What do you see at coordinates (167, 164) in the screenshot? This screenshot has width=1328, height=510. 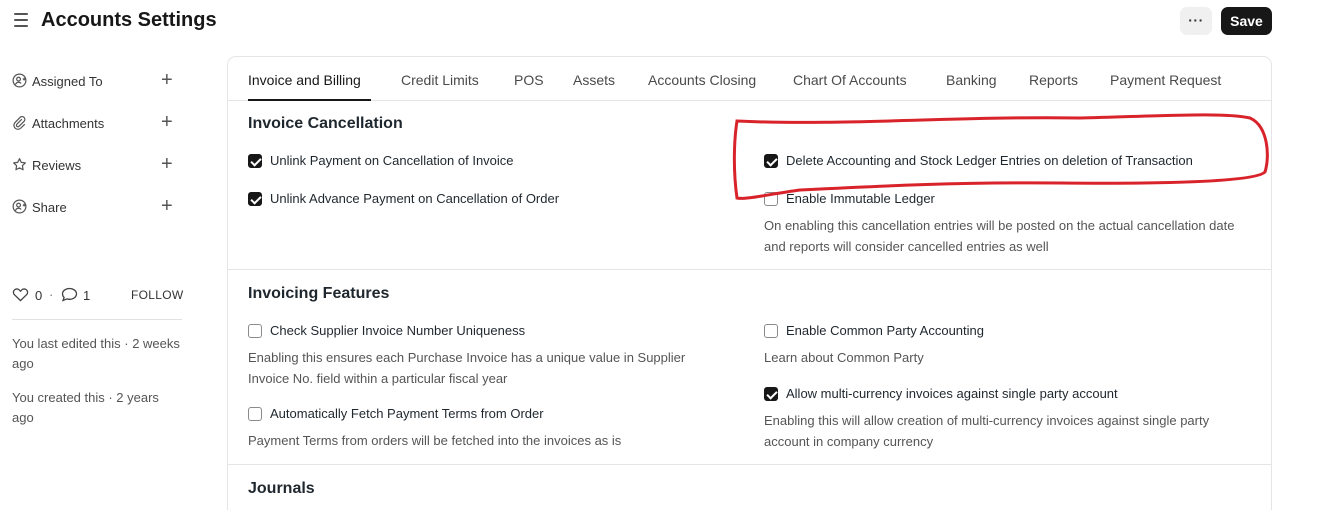 I see `add-review-plus-icon: +` at bounding box center [167, 164].